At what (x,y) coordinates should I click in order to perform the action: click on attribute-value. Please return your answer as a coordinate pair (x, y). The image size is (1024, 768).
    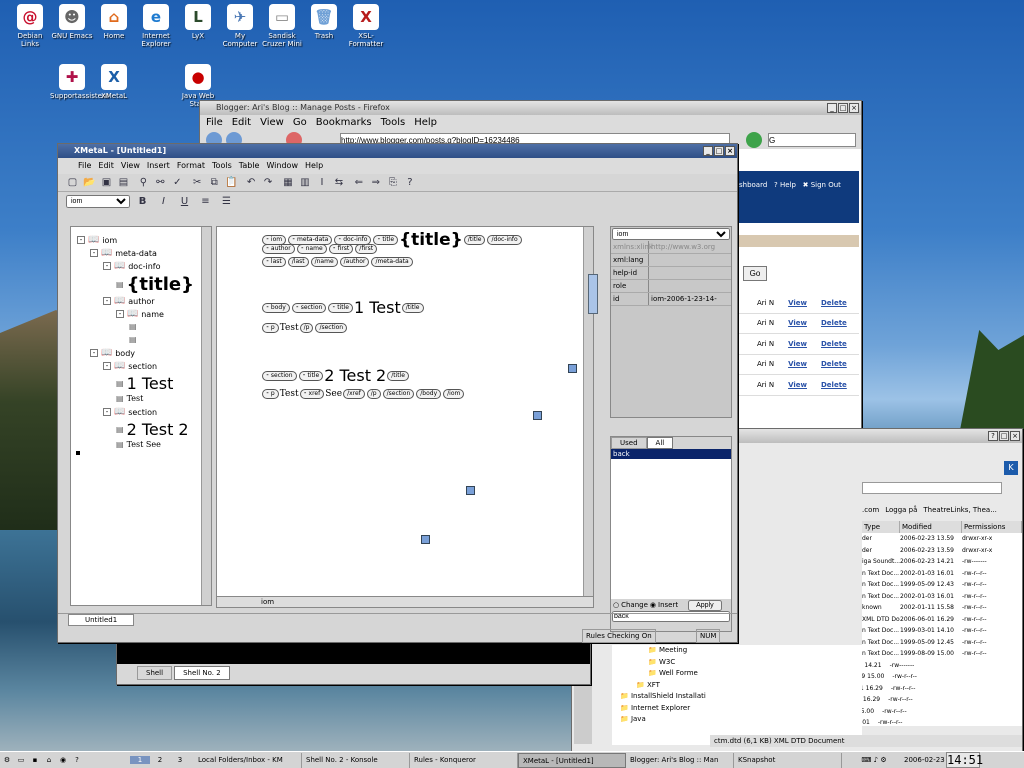
    Looking at the image, I should click on (650, 273).